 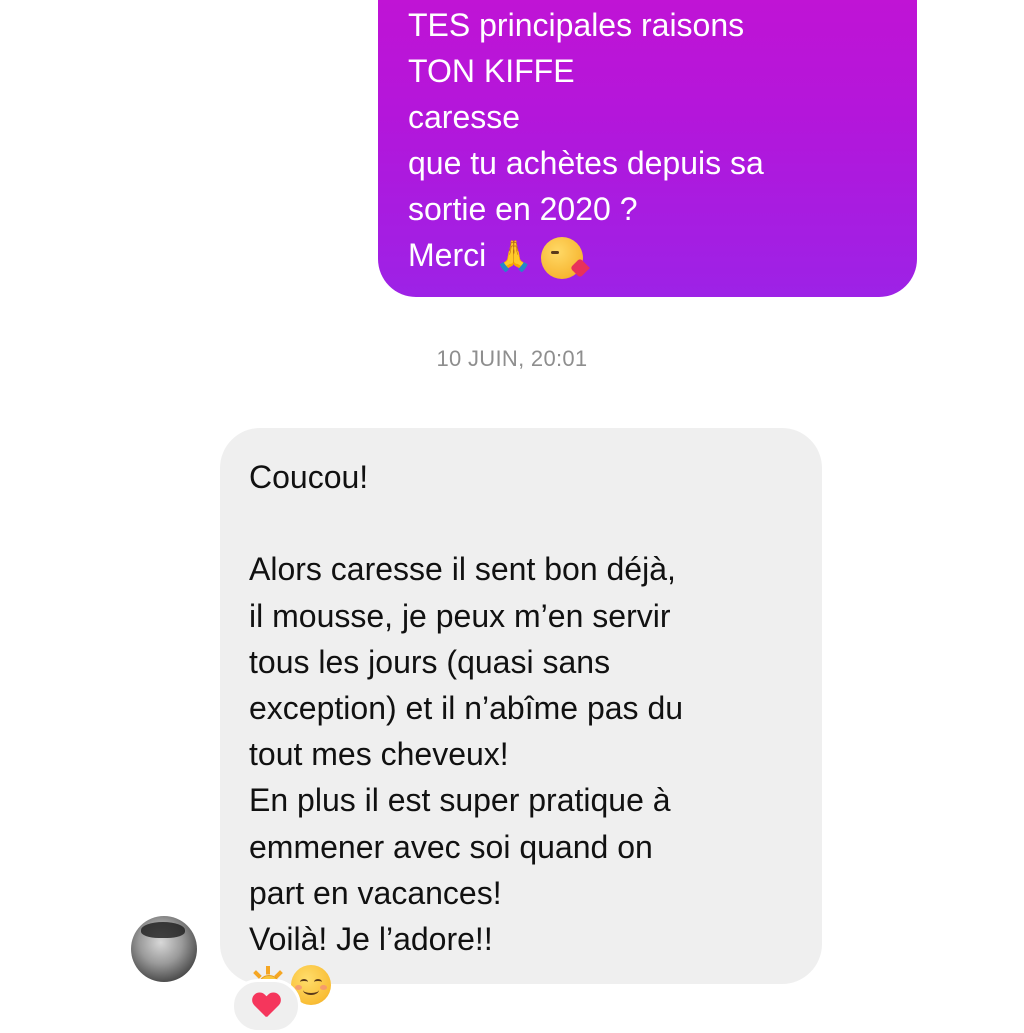 I want to click on message-line: Voilà! Je l’adore!!, so click(x=371, y=939).